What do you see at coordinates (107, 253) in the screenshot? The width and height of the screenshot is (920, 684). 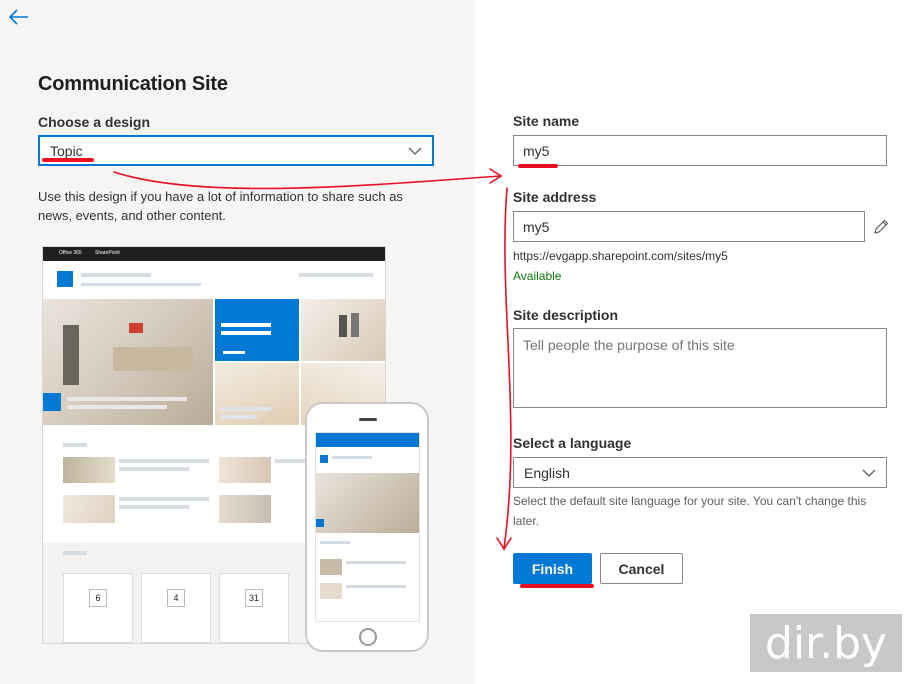 I see `preview-sharepoint-label: SharePoint` at bounding box center [107, 253].